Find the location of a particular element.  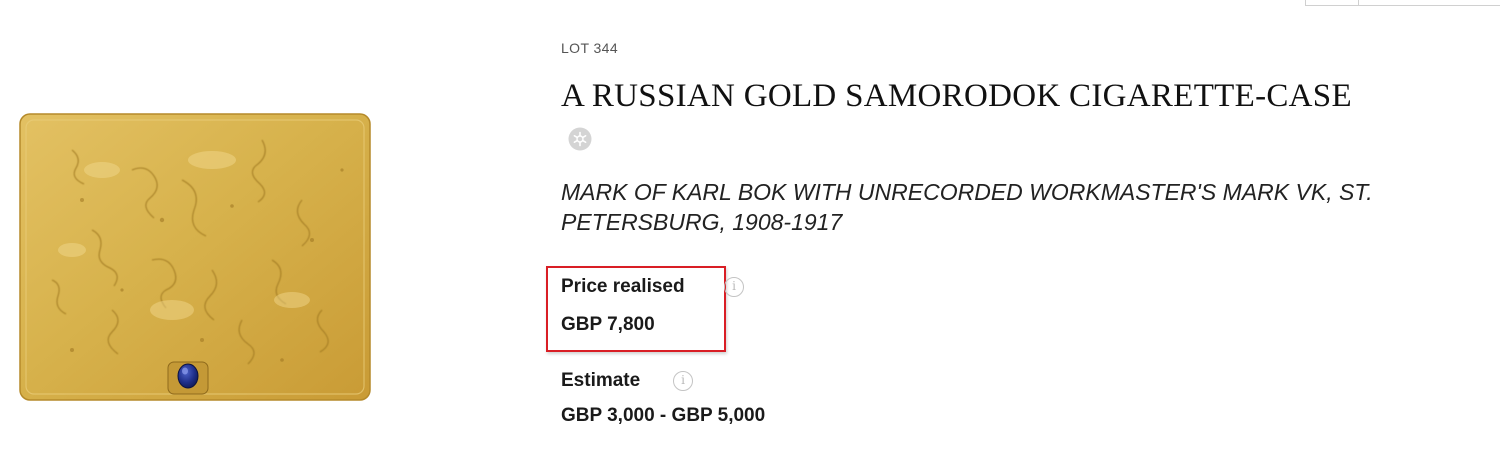

price-realised-label: Price realised is located at coordinates (623, 286).